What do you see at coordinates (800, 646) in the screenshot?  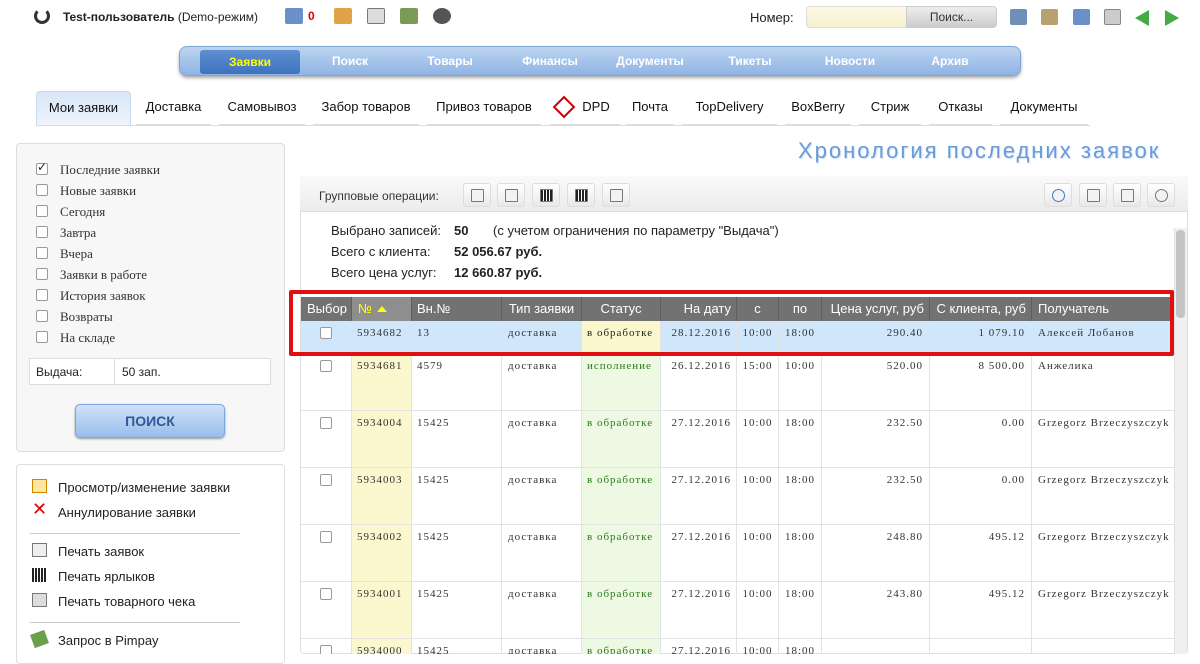 I see `table-cell: 18:00` at bounding box center [800, 646].